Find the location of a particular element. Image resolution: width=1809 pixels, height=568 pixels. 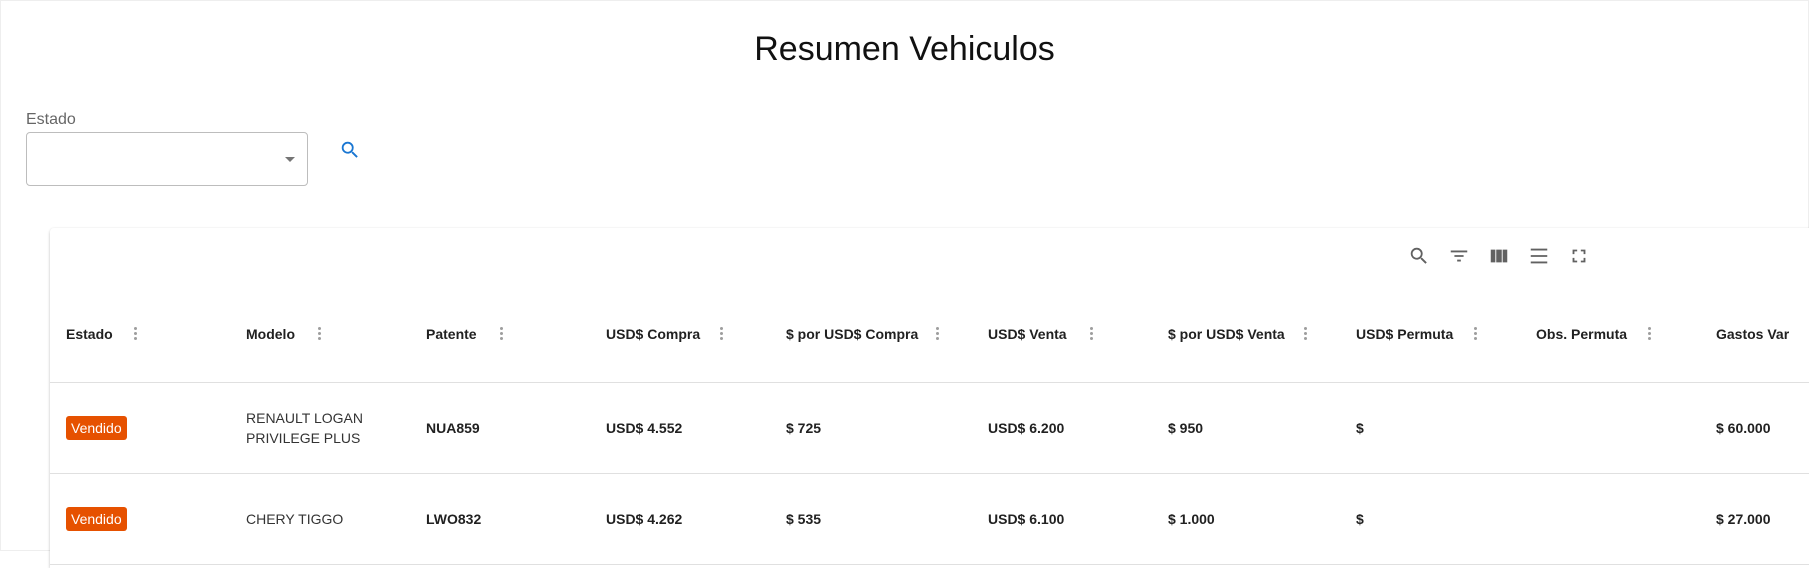

estado-filter-label: Estado is located at coordinates (51, 119).